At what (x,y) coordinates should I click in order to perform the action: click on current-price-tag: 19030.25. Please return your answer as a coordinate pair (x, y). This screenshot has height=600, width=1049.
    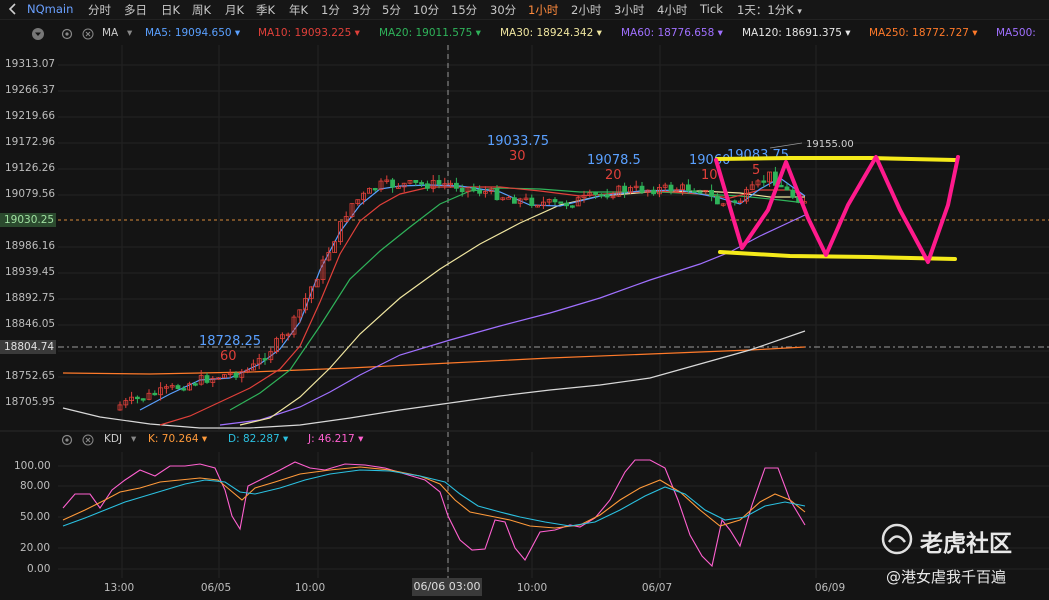
    Looking at the image, I should click on (28, 220).